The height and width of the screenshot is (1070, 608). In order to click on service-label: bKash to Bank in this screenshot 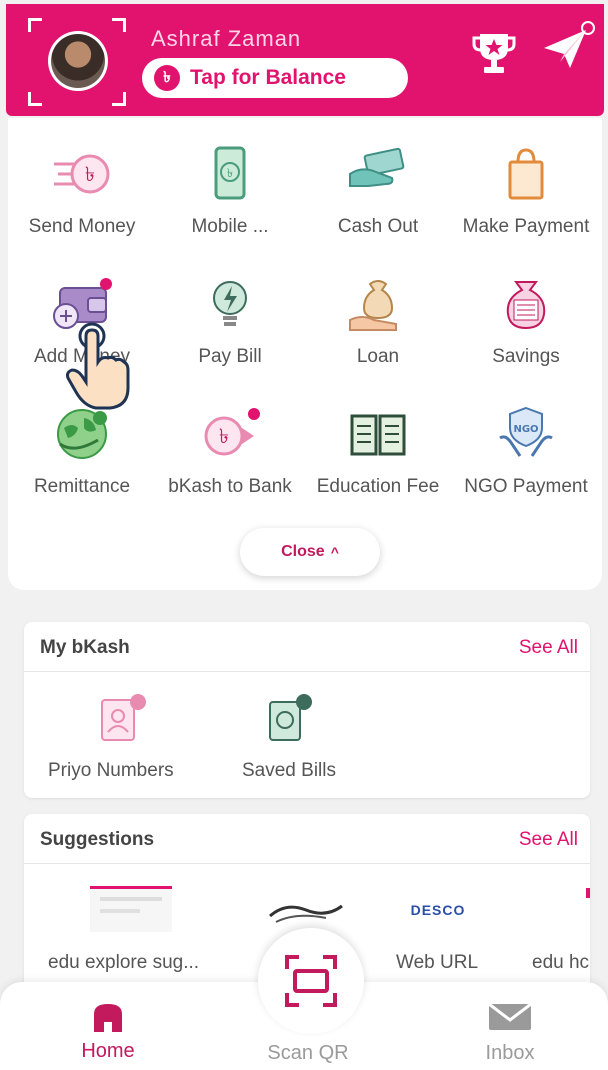, I will do `click(230, 486)`.